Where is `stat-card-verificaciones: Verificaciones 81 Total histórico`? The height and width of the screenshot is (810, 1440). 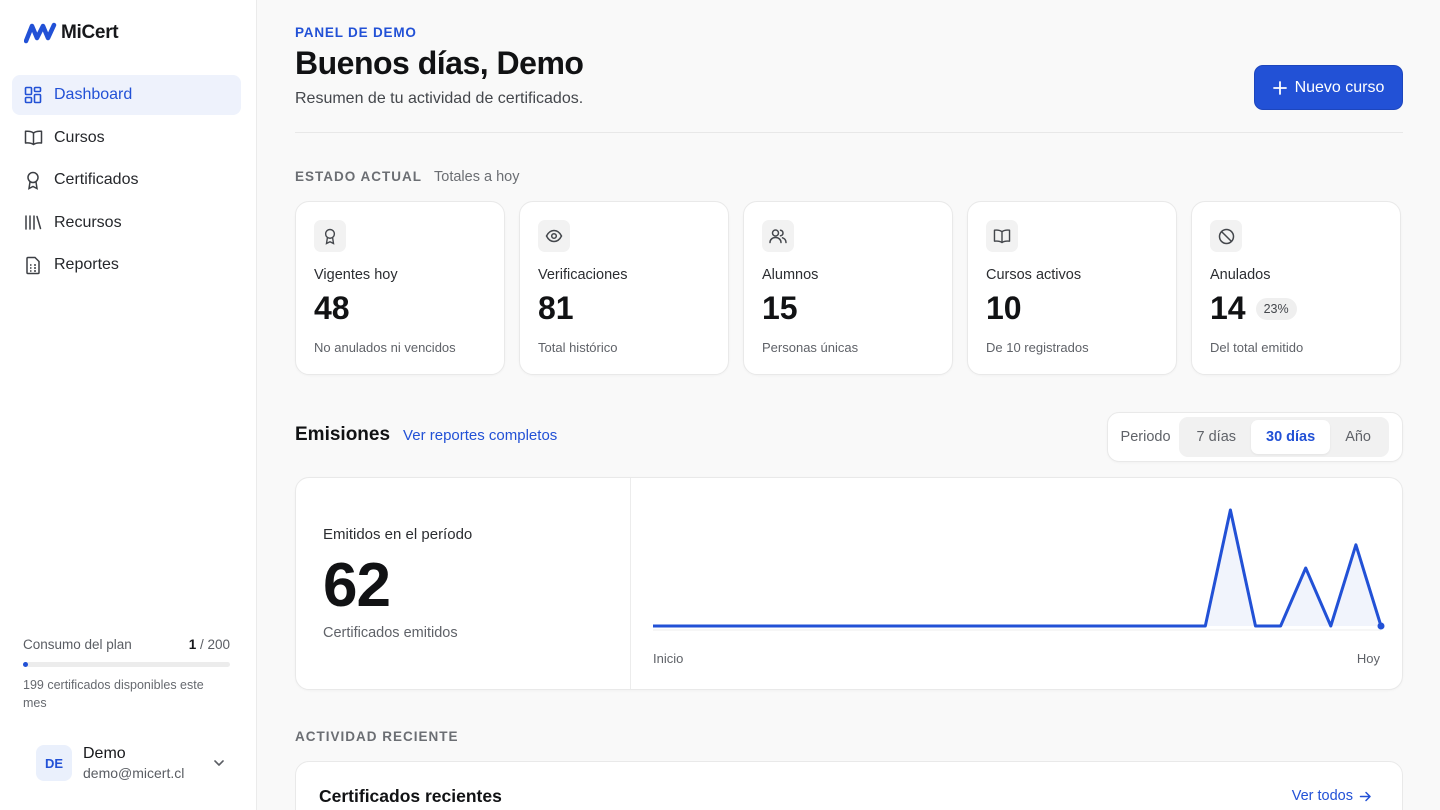 stat-card-verificaciones: Verificaciones 81 Total histórico is located at coordinates (624, 288).